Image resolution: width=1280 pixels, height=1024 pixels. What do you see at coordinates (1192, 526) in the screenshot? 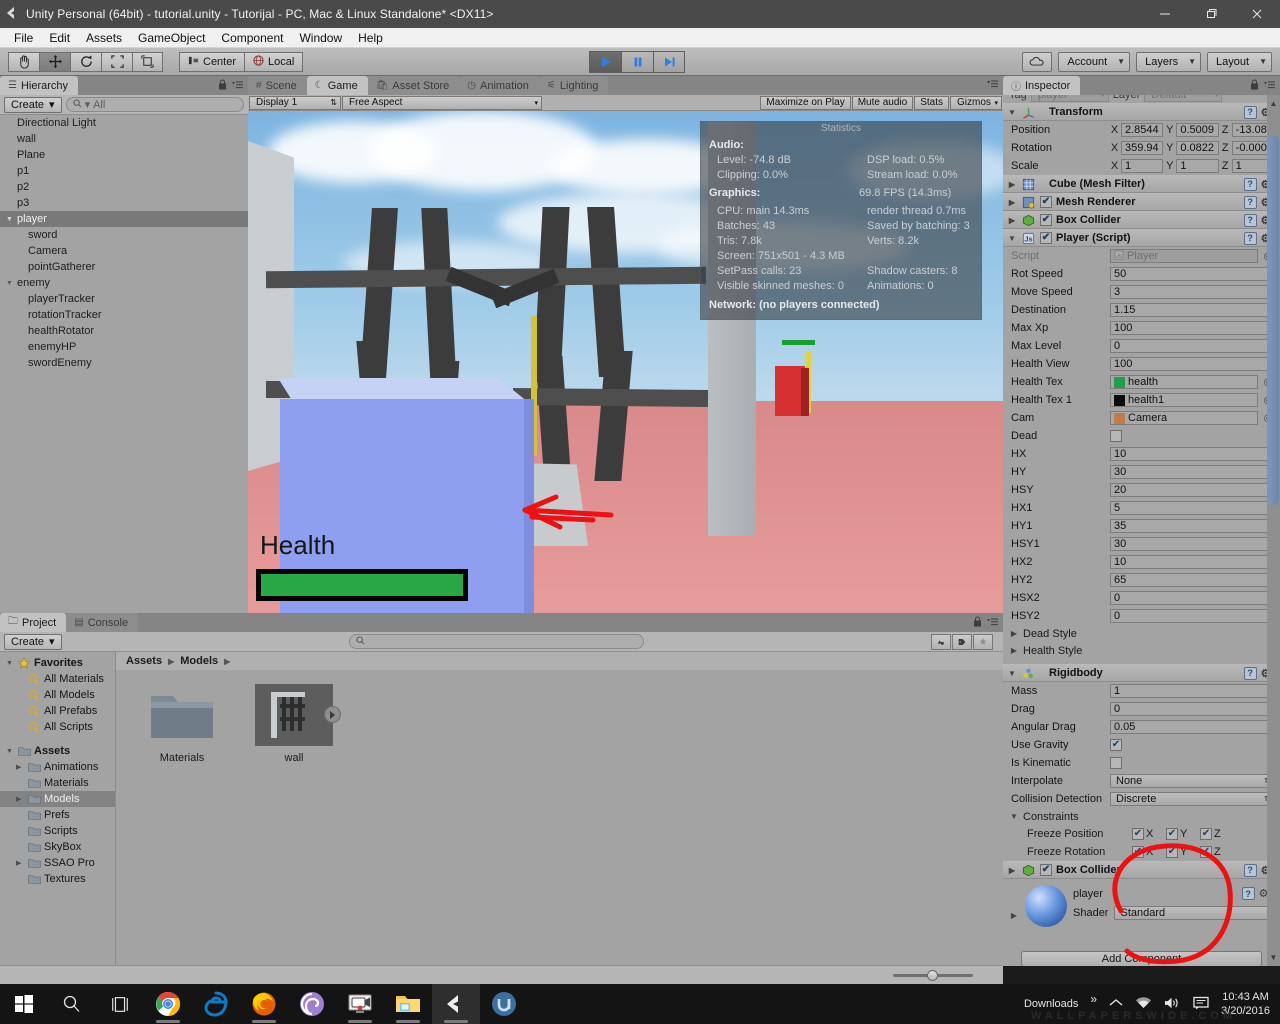
I see `field-input: 35` at bounding box center [1192, 526].